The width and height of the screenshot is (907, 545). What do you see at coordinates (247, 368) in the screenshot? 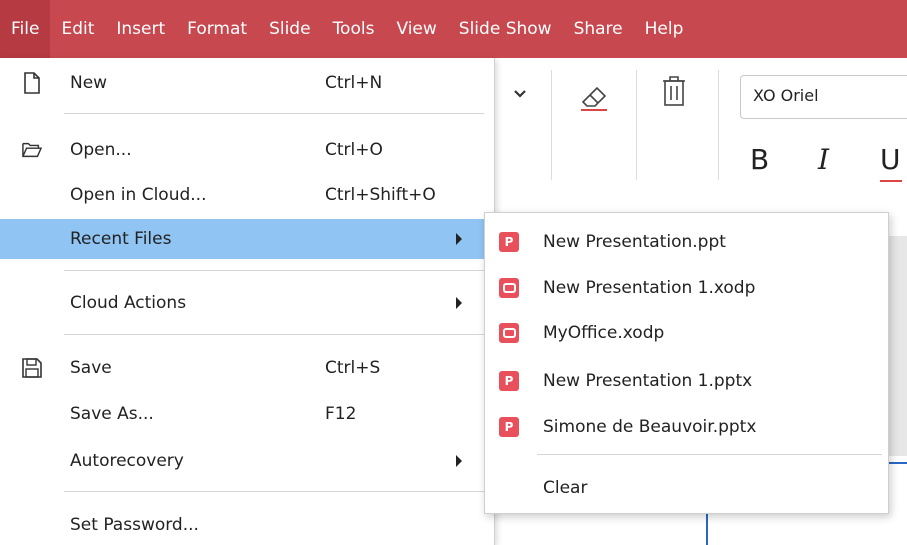
I see `menu-item-save: Save Ctrl+S` at bounding box center [247, 368].